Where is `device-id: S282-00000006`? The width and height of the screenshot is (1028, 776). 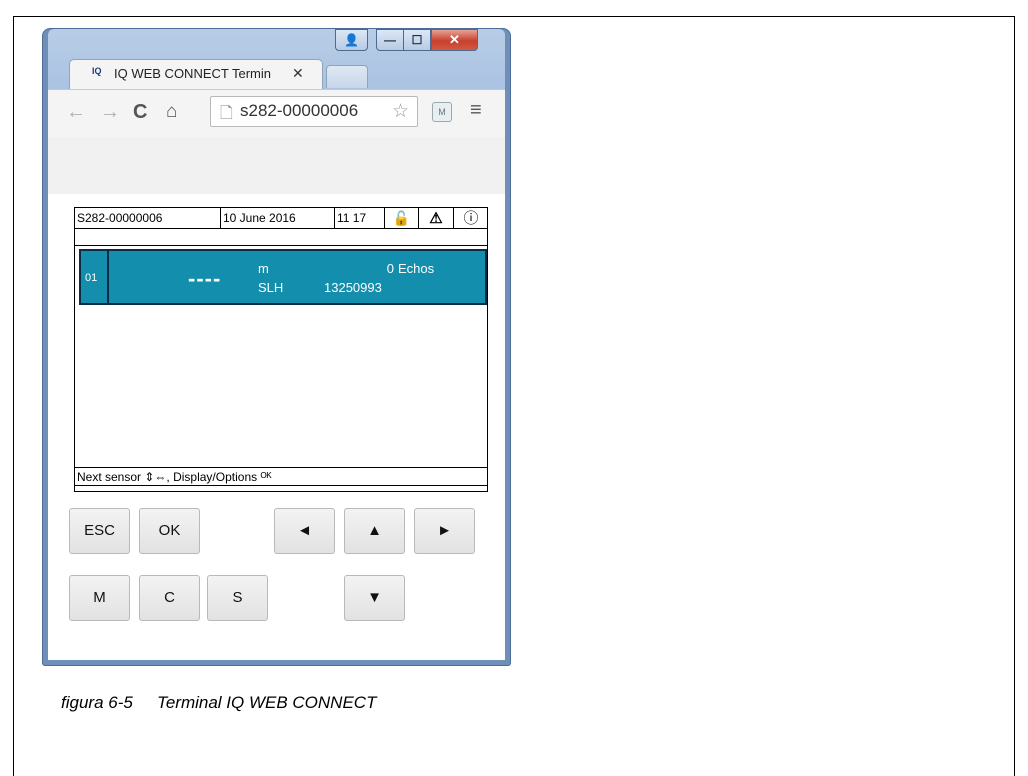 device-id: S282-00000006 is located at coordinates (148, 218).